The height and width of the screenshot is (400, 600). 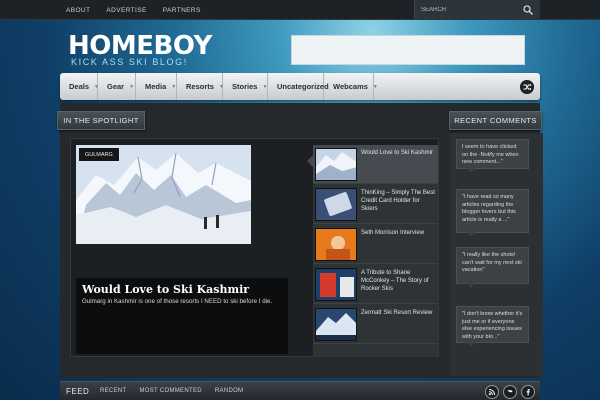 I want to click on nav-item-deals: Deals ▼, so click(x=79, y=86).